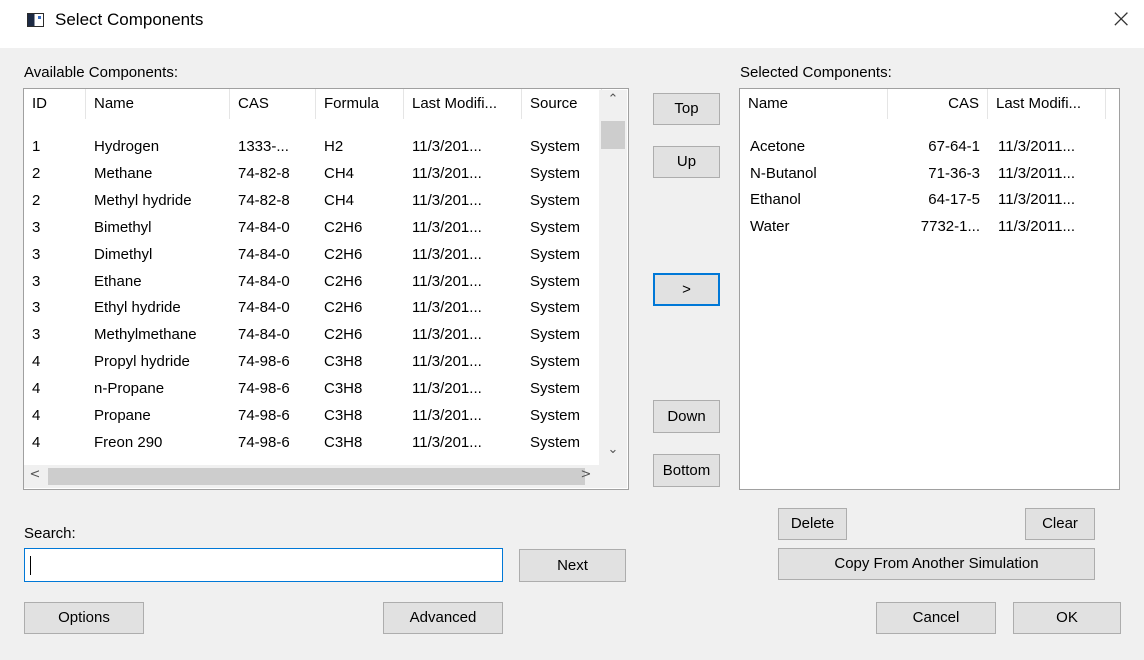  What do you see at coordinates (312, 282) in the screenshot?
I see `table-row: 3 Ethane 74-84-0 C2H6 11/3/201... System` at bounding box center [312, 282].